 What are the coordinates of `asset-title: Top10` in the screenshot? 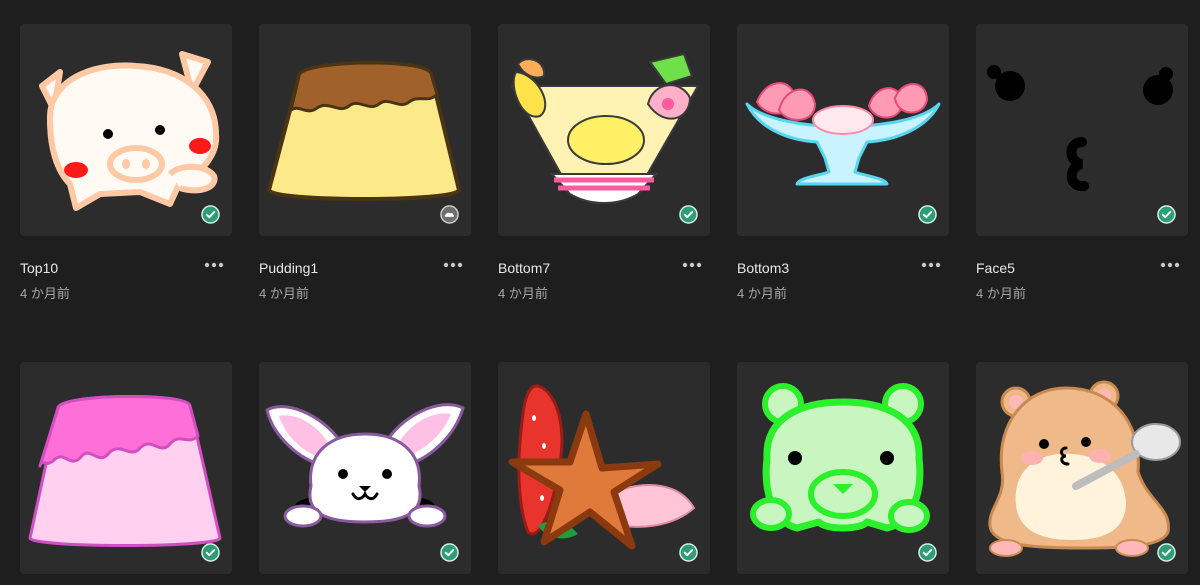 It's located at (39, 268).